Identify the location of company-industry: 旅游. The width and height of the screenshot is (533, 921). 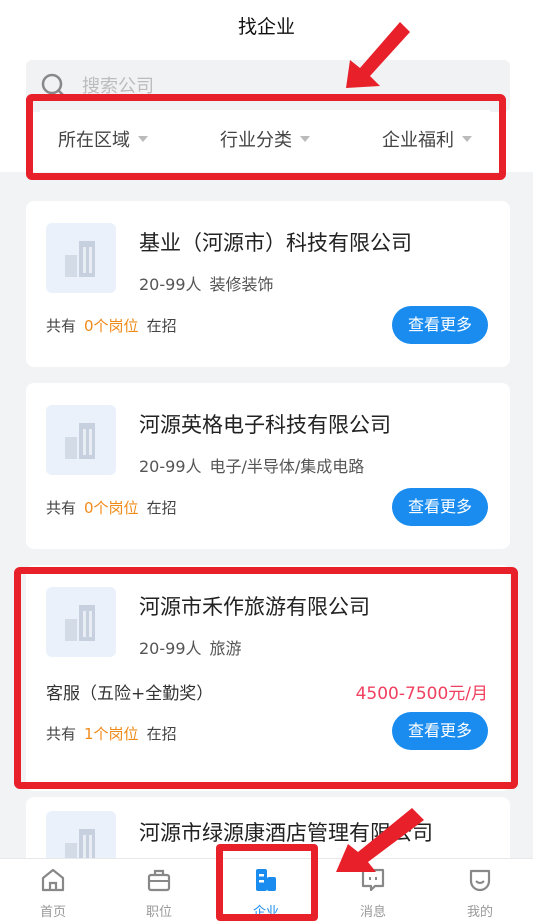
(225, 648).